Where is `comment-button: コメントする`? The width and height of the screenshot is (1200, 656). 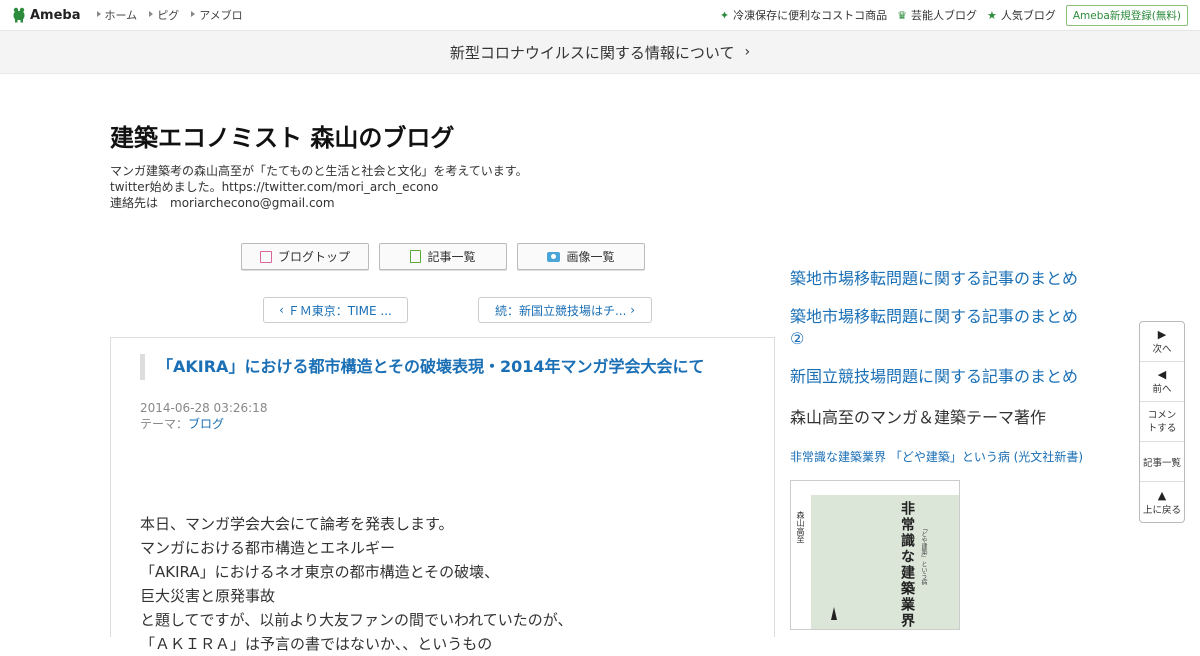 comment-button: コメントする is located at coordinates (1162, 422).